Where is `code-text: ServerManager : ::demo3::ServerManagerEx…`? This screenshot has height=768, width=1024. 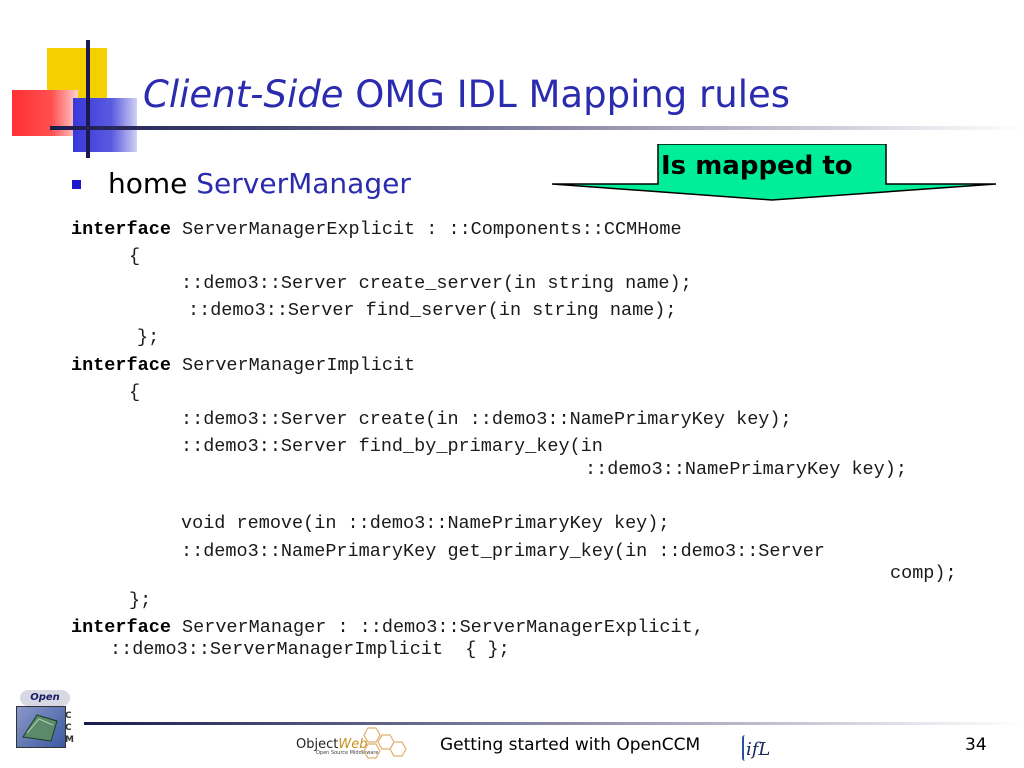 code-text: ServerManager : ::demo3::ServerManagerEx… is located at coordinates (437, 627).